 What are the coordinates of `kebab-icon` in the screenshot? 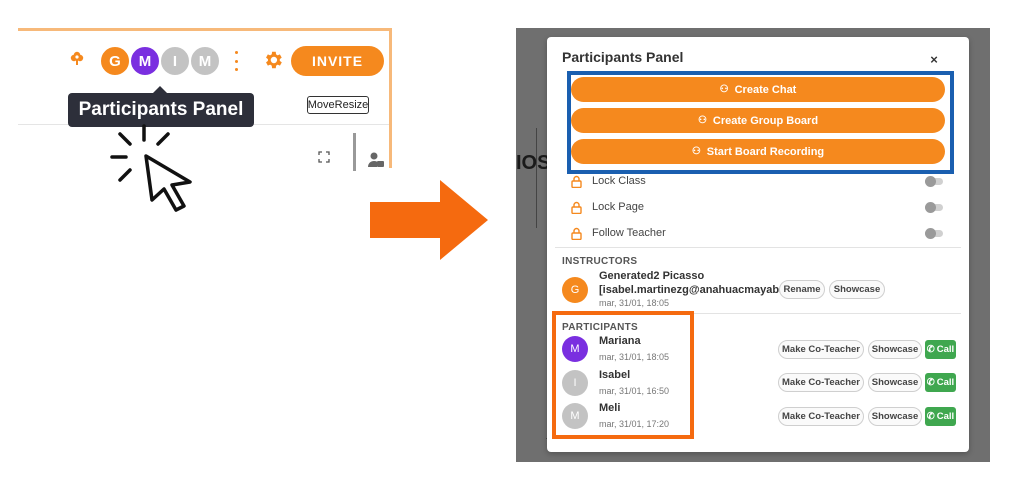 It's located at (236, 61).